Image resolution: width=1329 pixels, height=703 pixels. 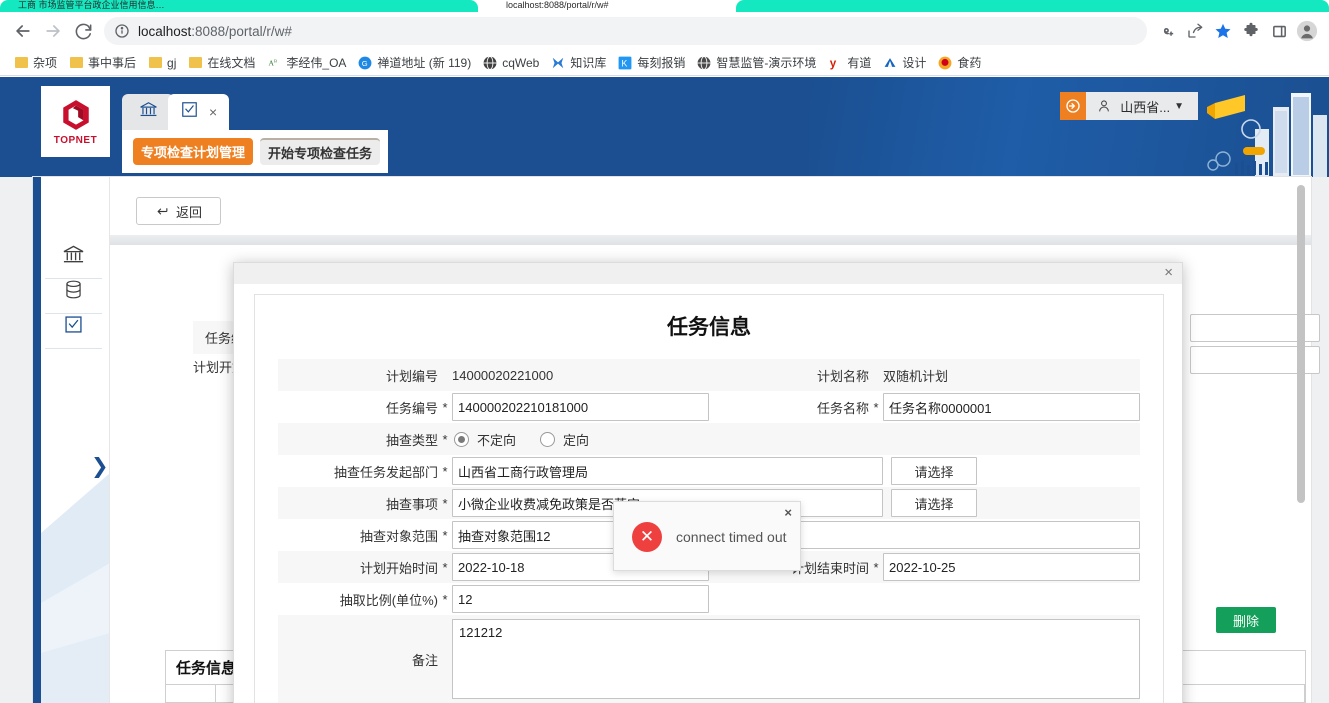 I want to click on close-icon: ×, so click(x=1168, y=272).